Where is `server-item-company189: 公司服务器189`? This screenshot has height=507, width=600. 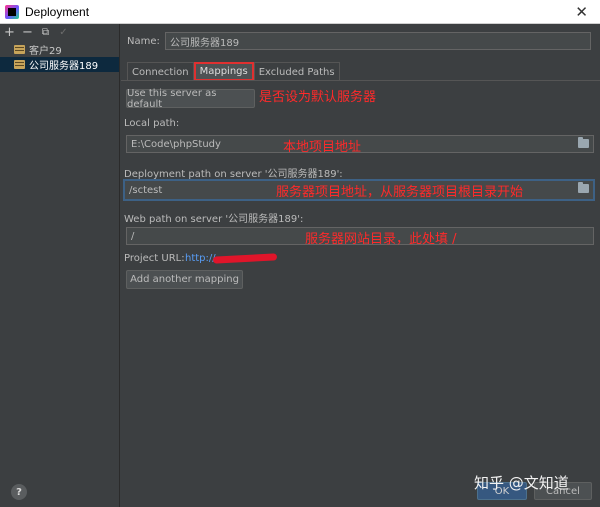
server-item-company189: 公司服务器189 is located at coordinates (59, 64).